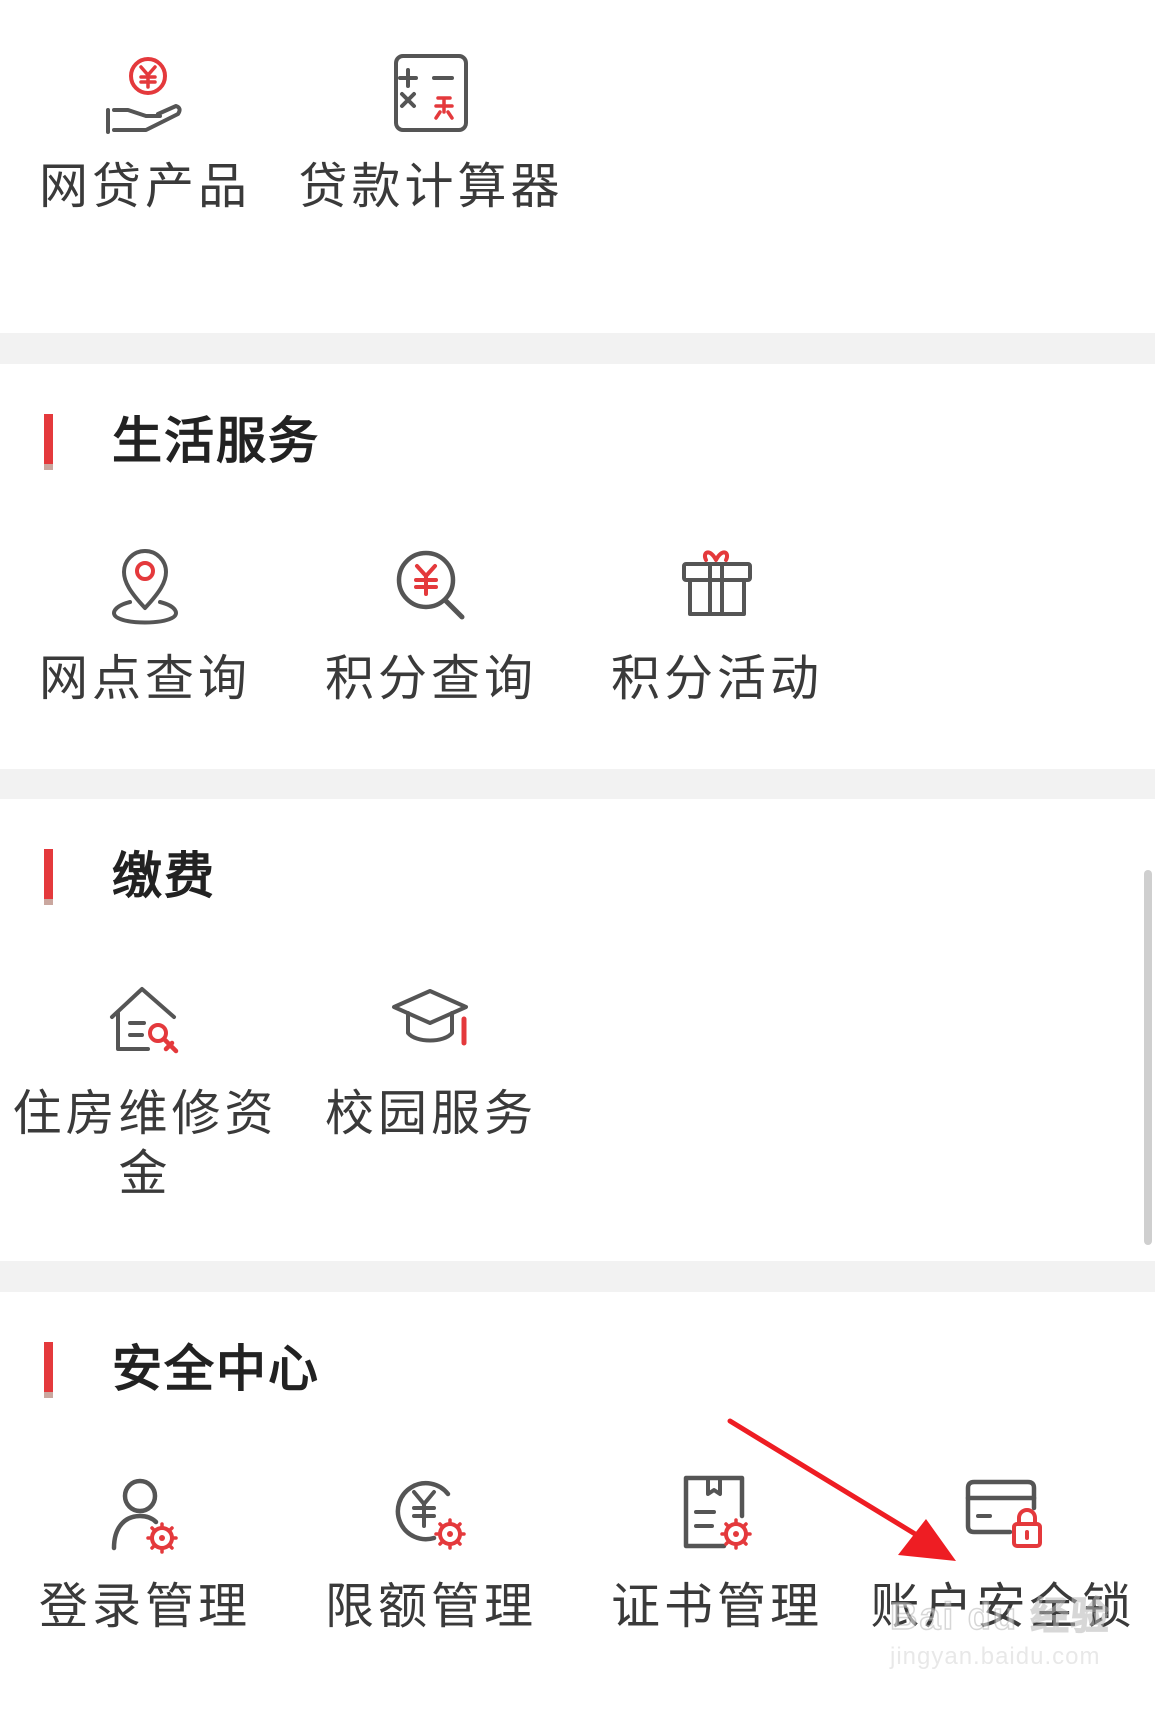 This screenshot has width=1155, height=1732. I want to click on hand-yuan-icon, so click(145, 97).